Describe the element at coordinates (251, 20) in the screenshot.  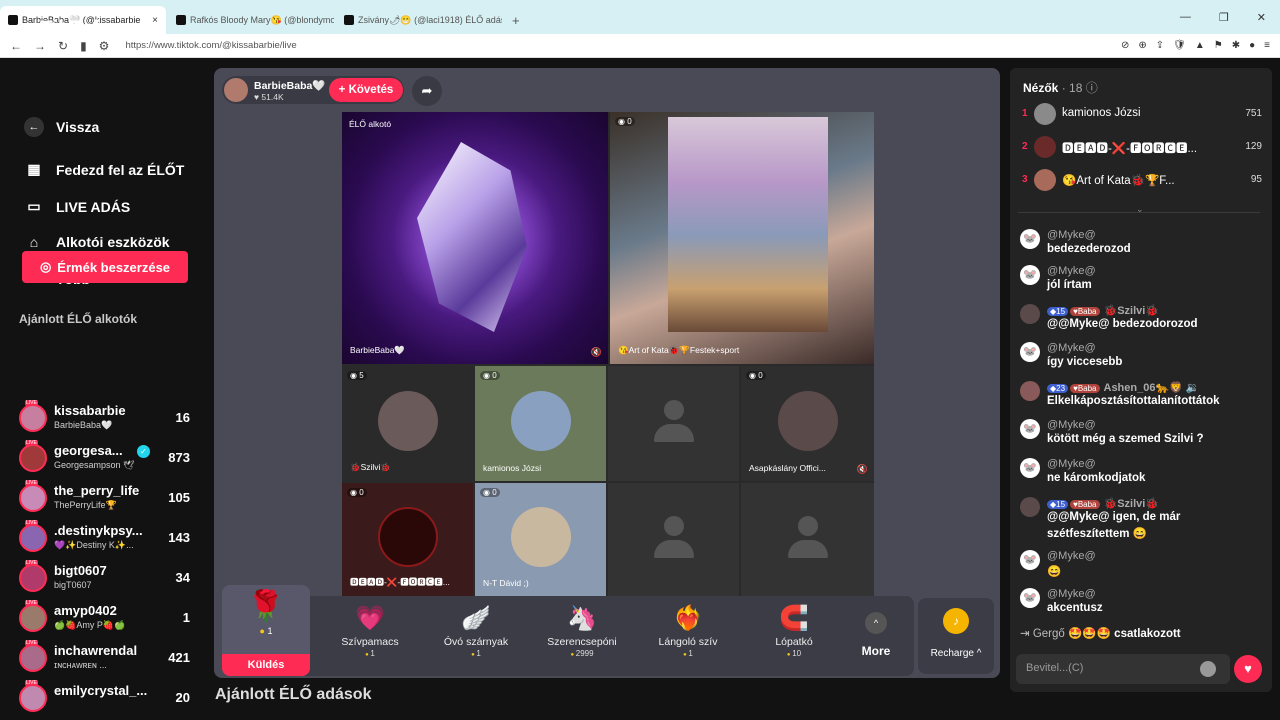
I see `tab-blondymo: Rafkós Bloody Mary😘 (@blondymo` at that location.